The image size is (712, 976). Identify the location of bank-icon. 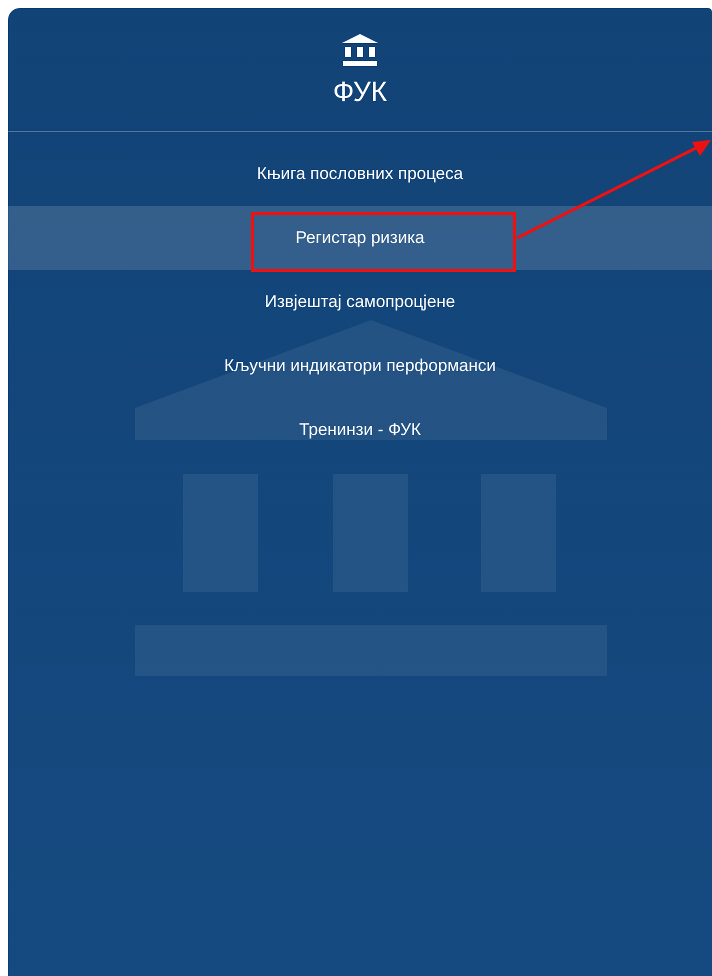
(360, 50).